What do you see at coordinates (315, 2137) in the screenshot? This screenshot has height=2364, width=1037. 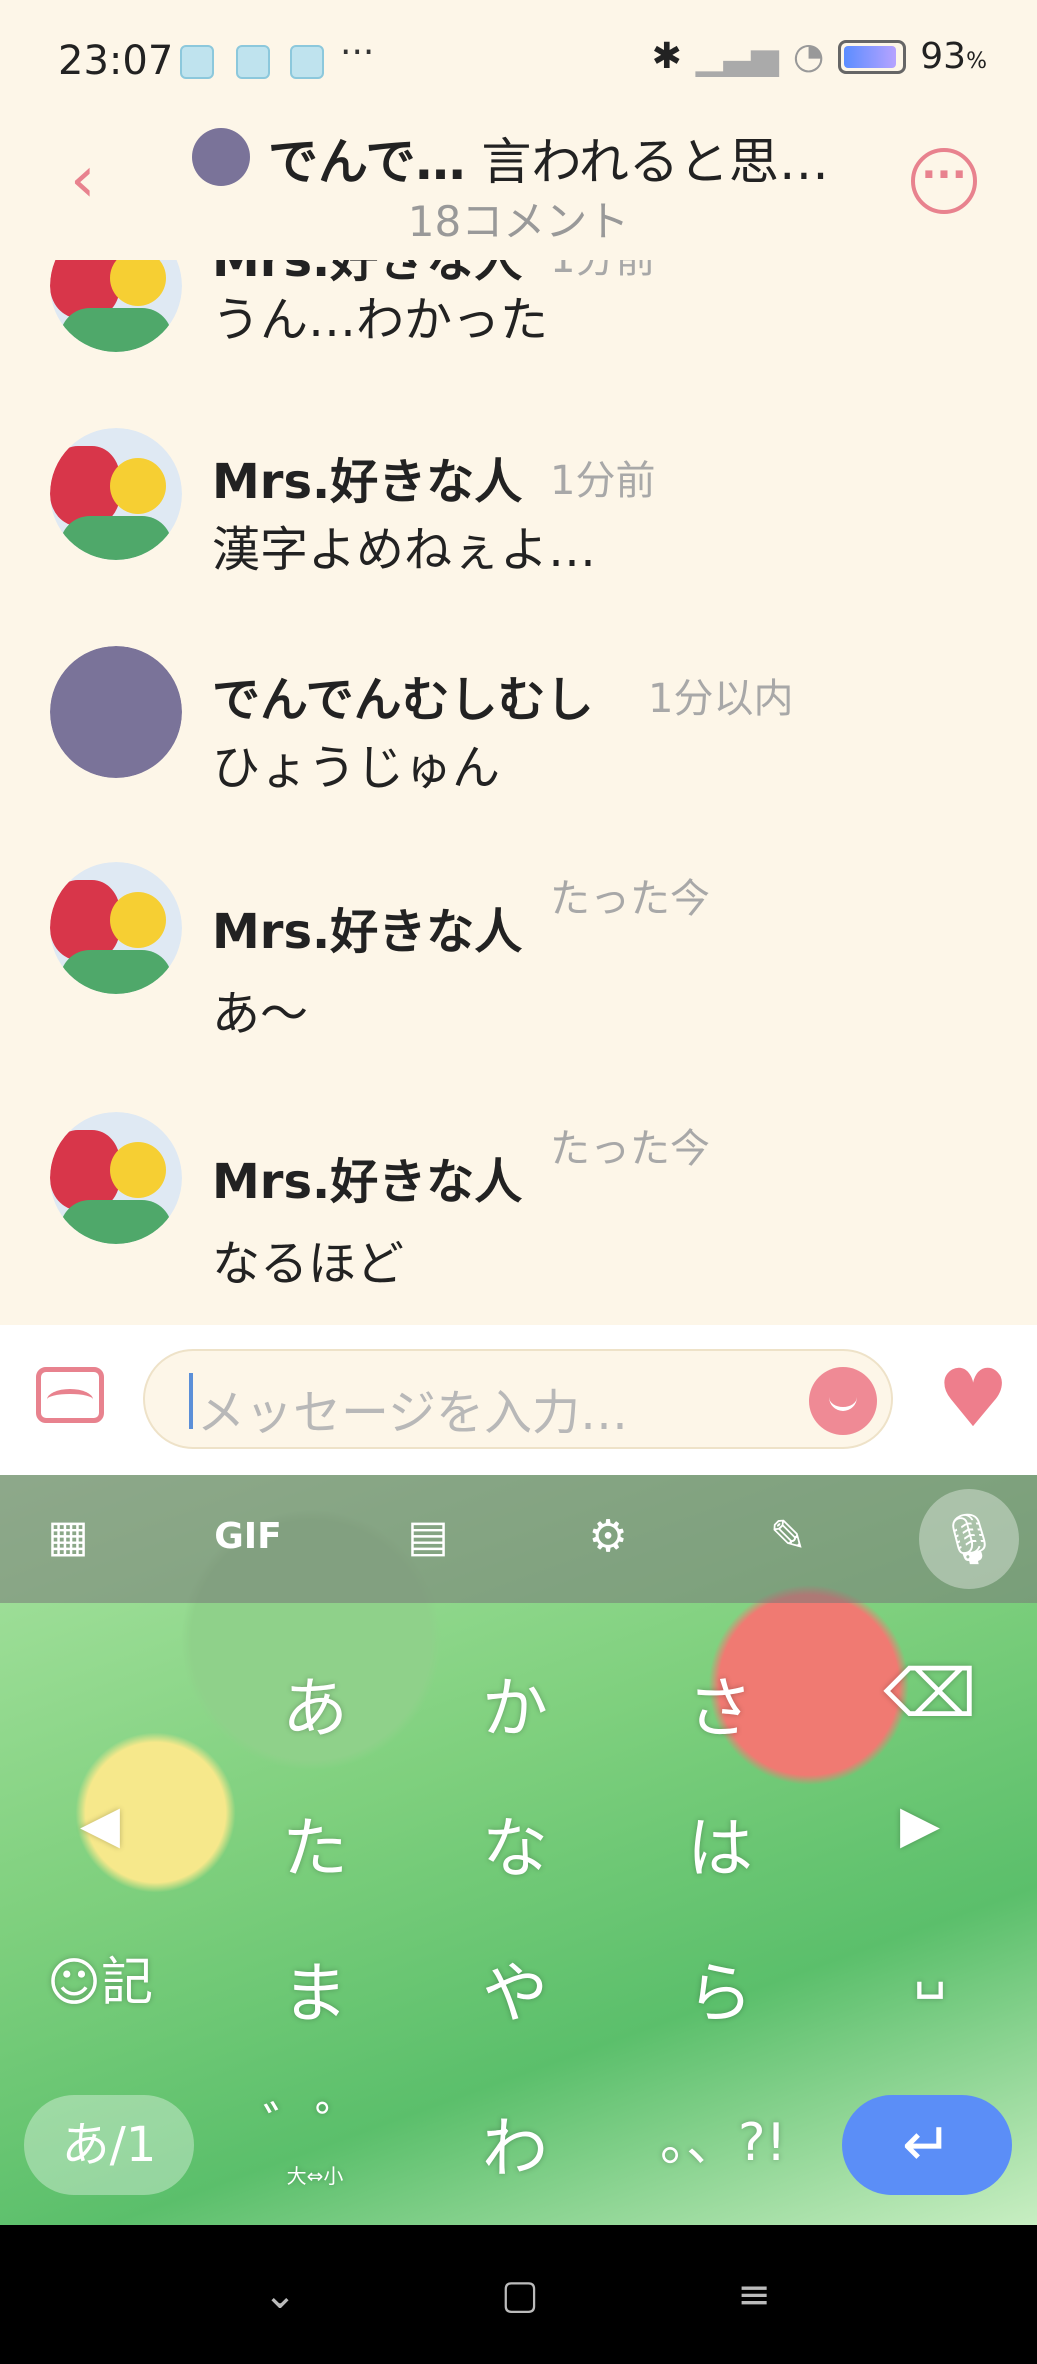 I see `dakuten-key: ゛゜ 大⇔小` at bounding box center [315, 2137].